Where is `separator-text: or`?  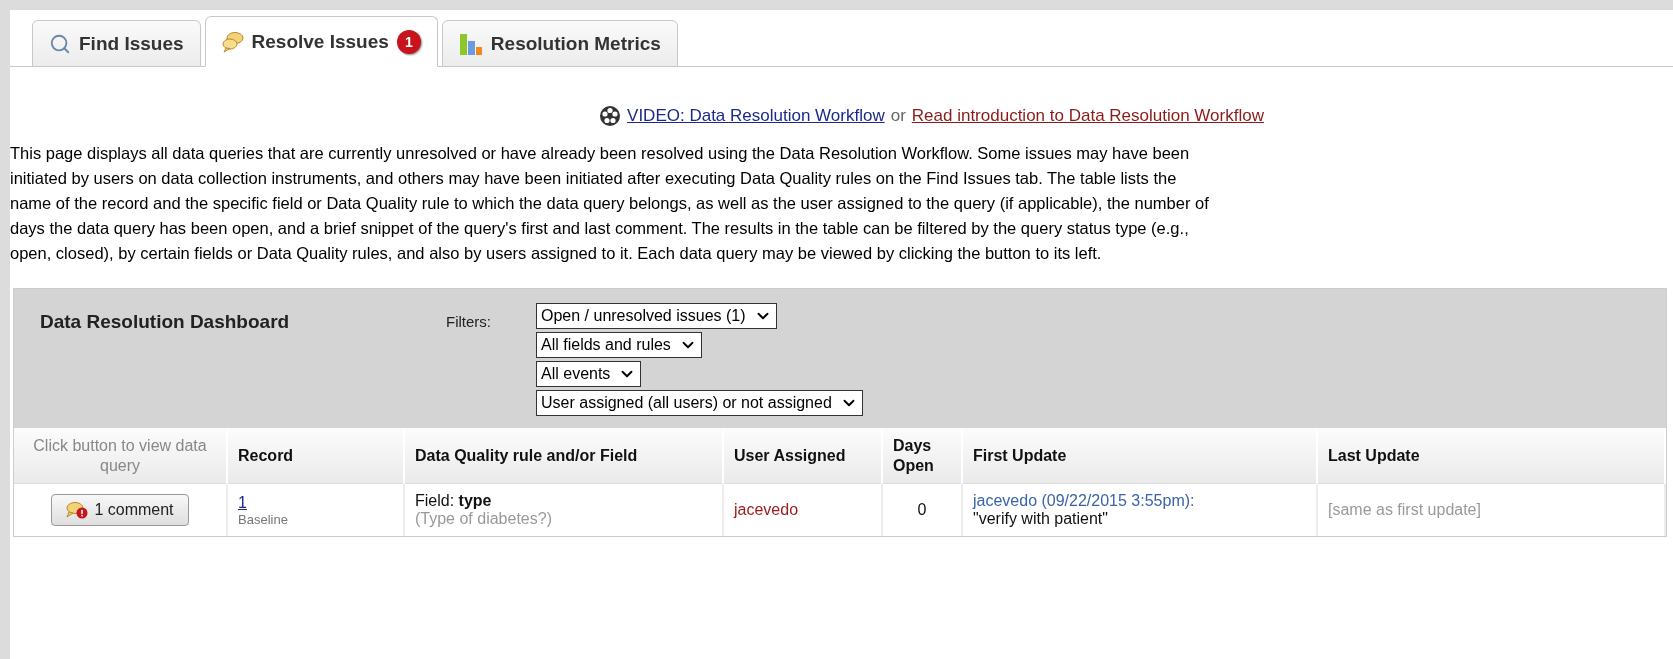 separator-text: or is located at coordinates (898, 116).